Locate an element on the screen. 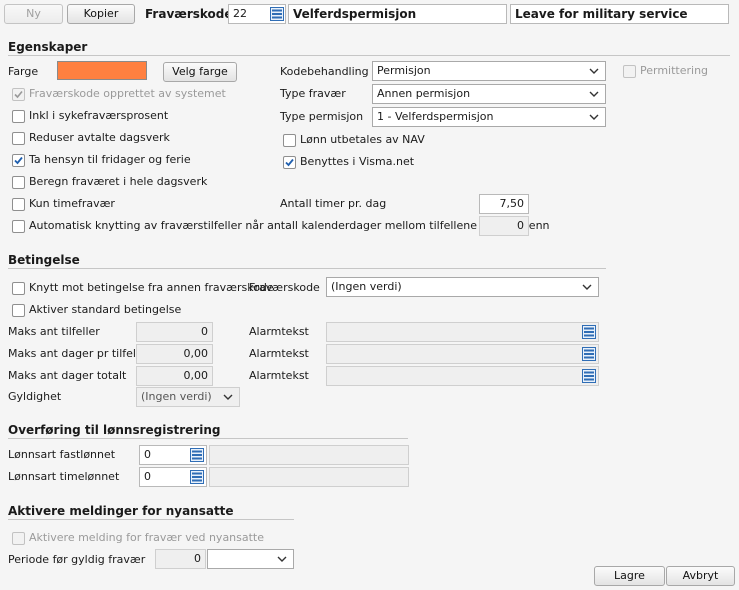 The image size is (739, 590). choose-color-button: Velg farge is located at coordinates (200, 72).